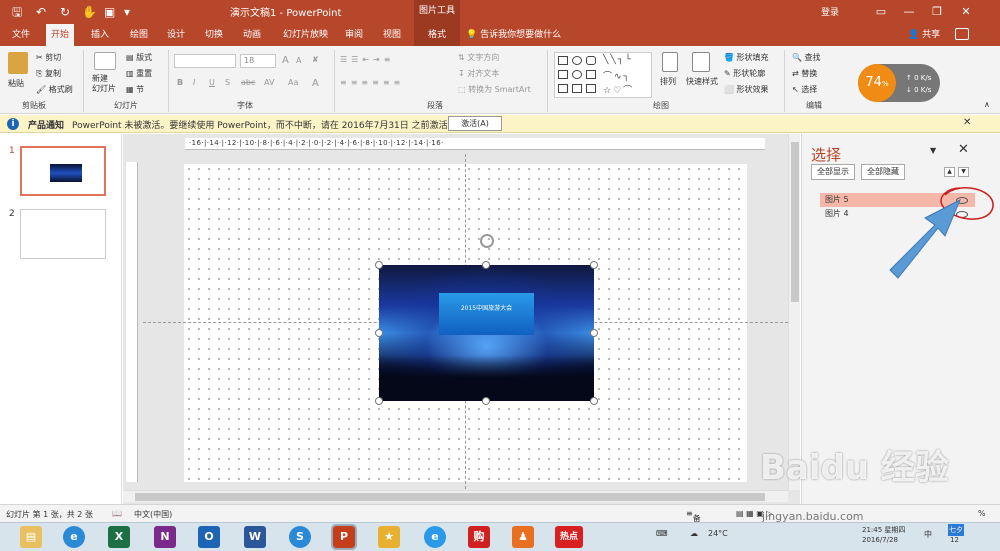  I want to click on select-button: ↖ 选择, so click(804, 89).